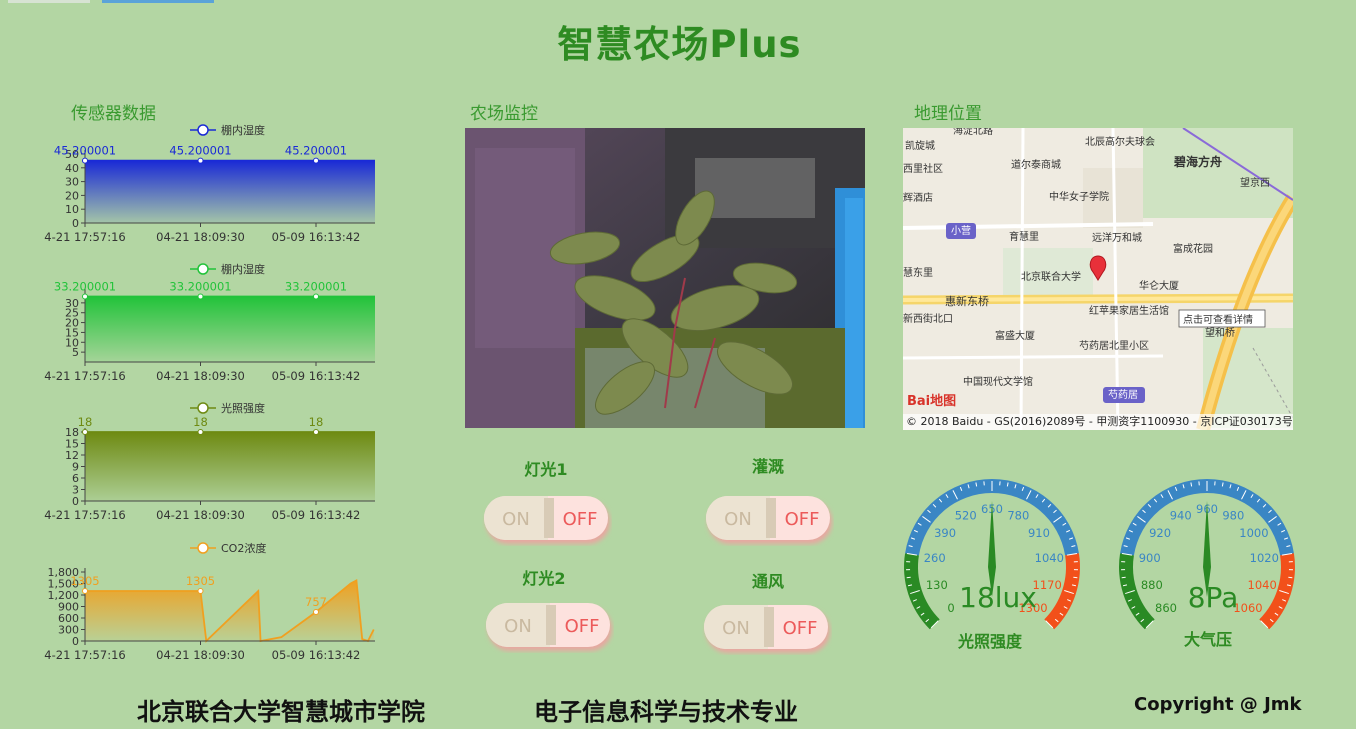  I want to click on map-label: 小营, so click(961, 230).